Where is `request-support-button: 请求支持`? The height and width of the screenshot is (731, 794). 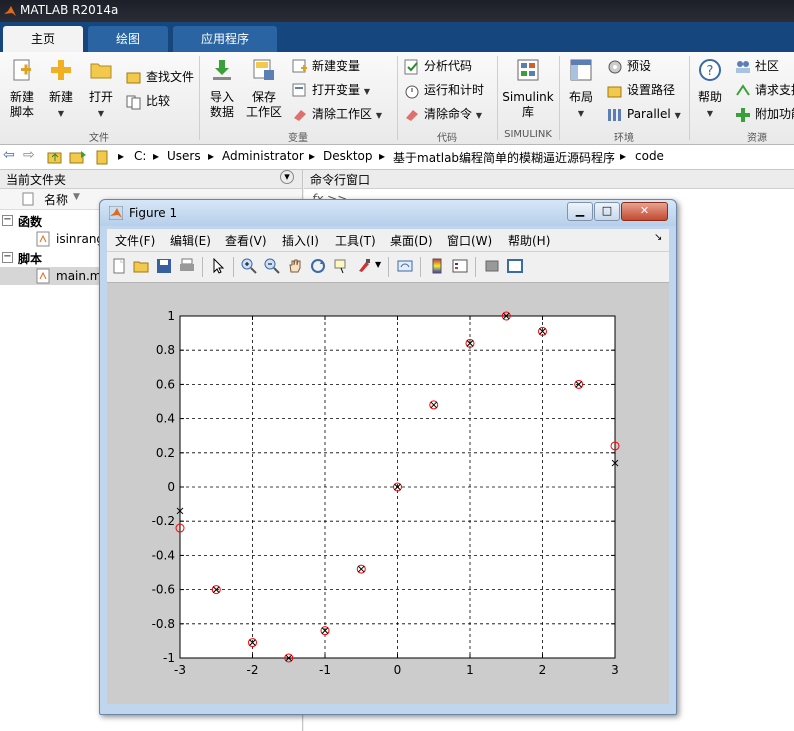
request-support-button: 请求支持 is located at coordinates (764, 90).